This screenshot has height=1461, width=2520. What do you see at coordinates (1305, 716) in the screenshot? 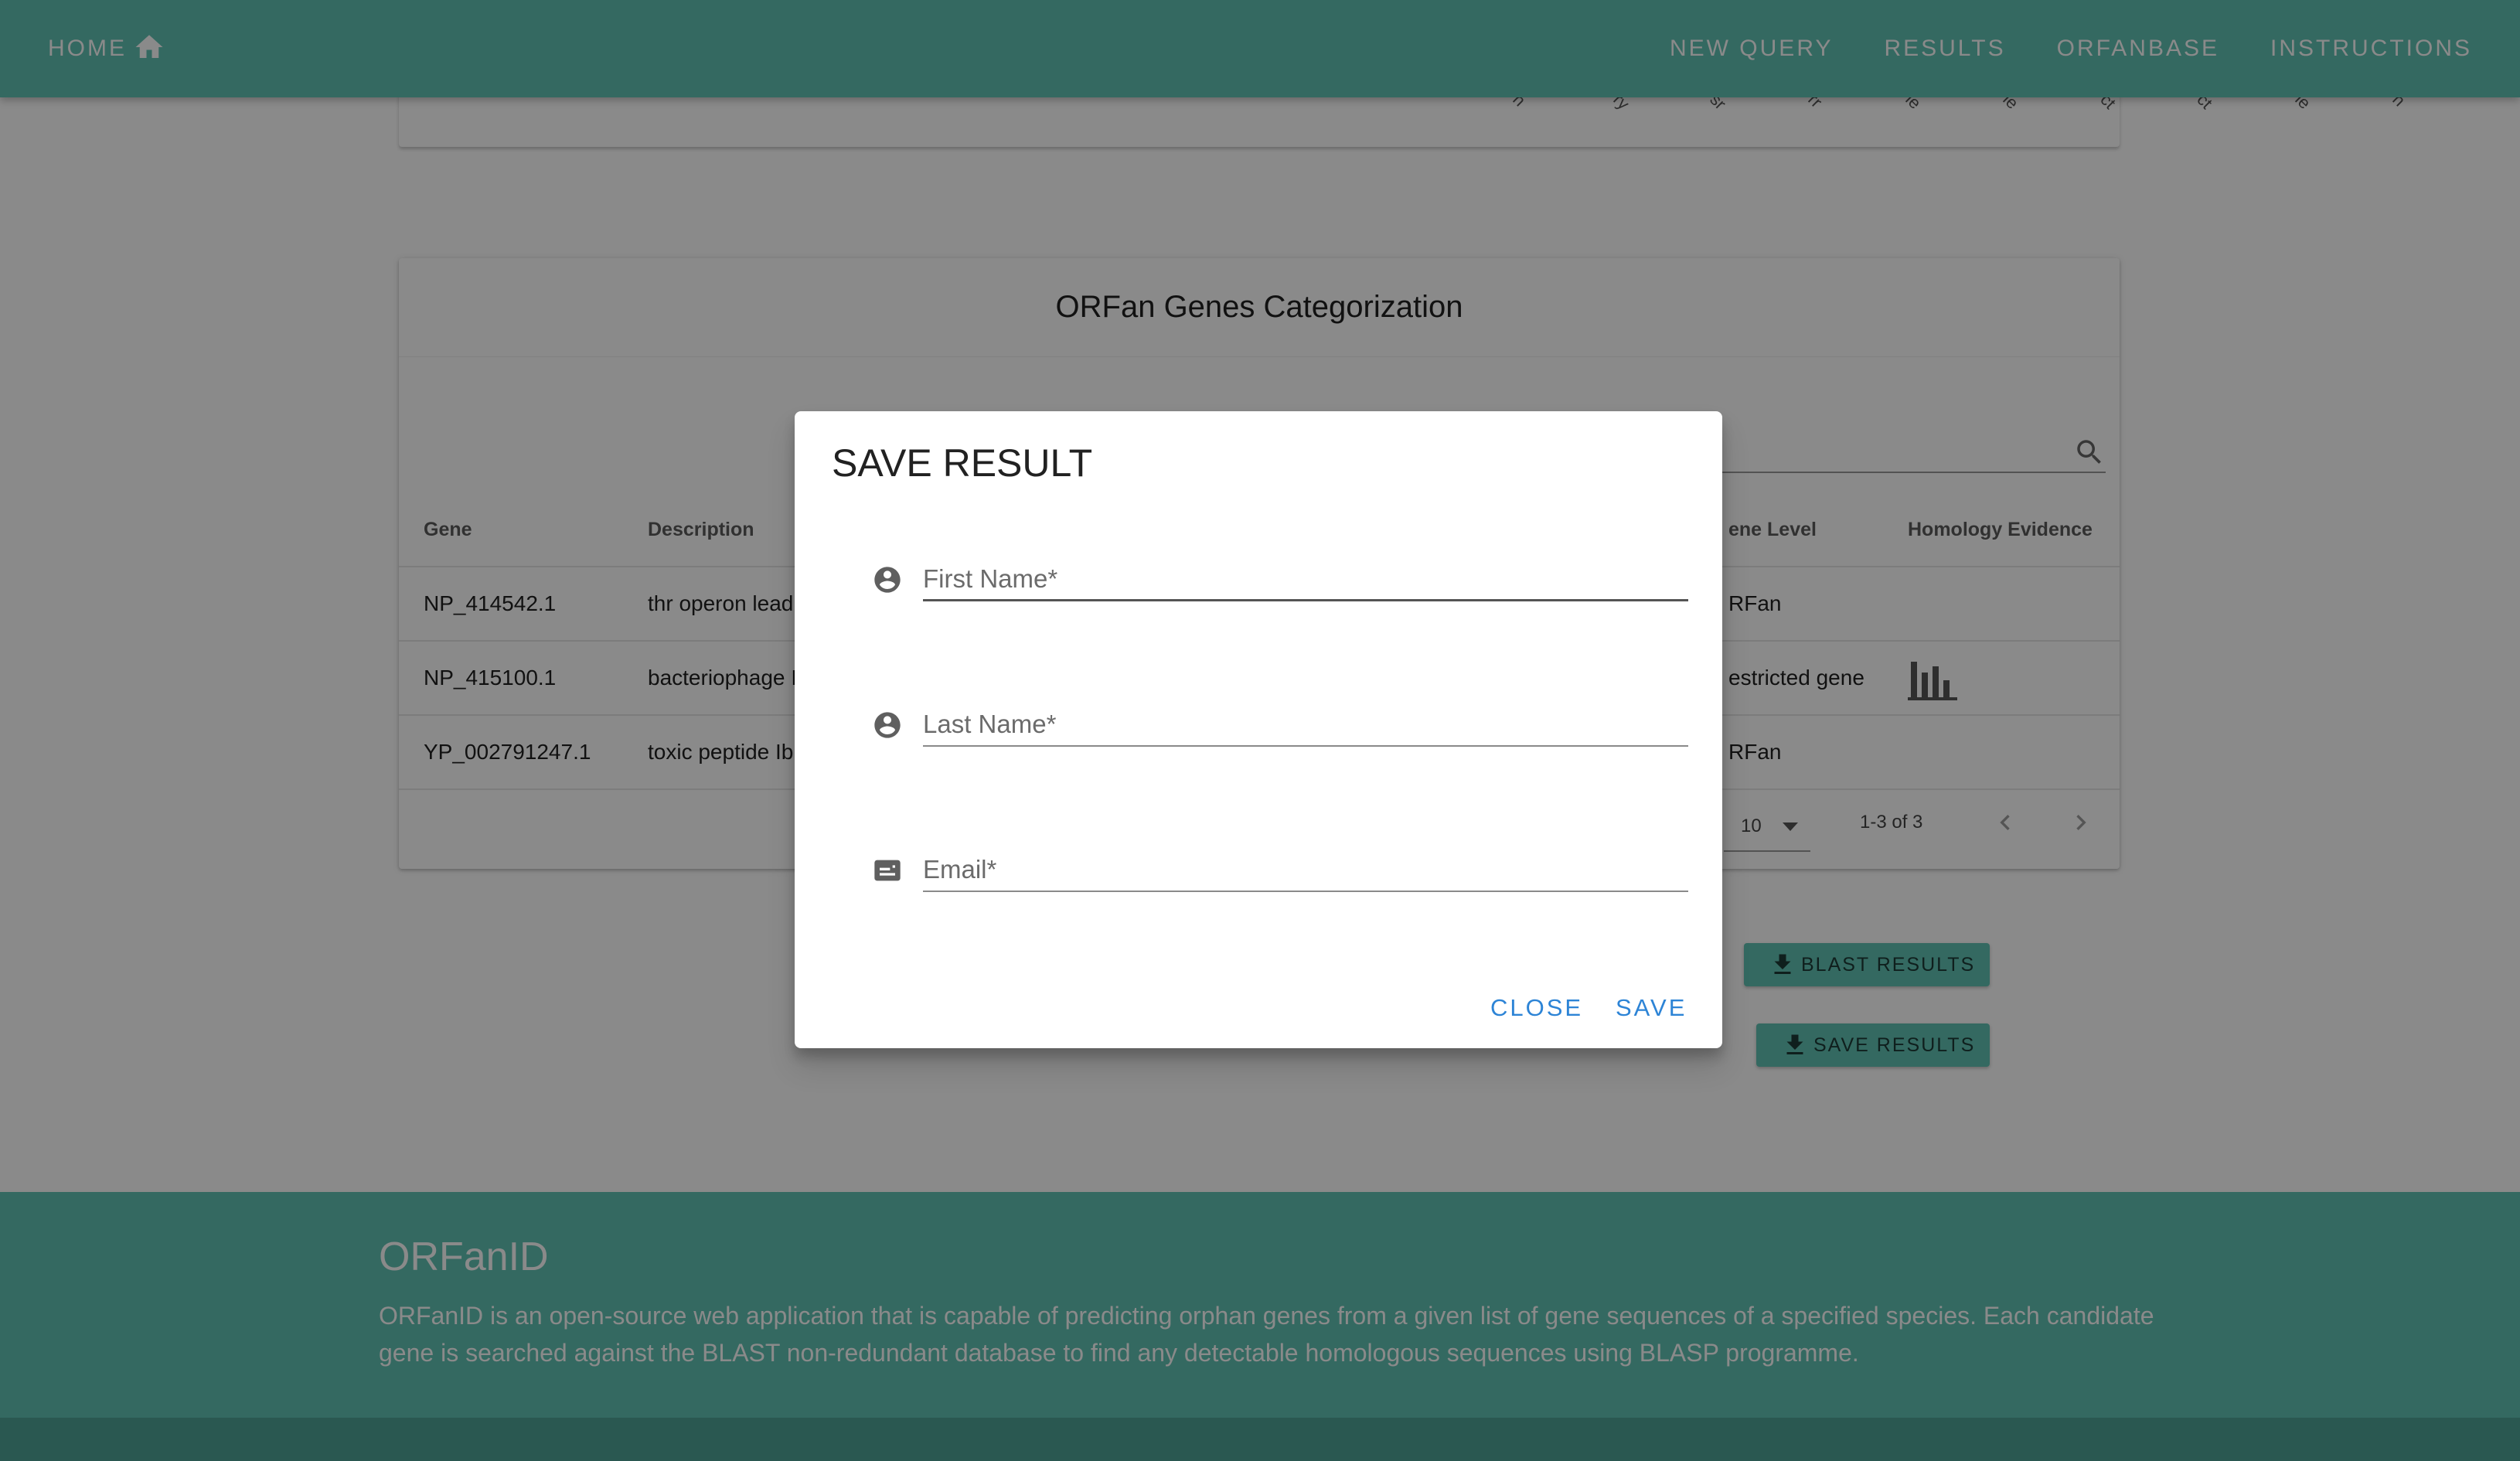
I see `last-name-input` at bounding box center [1305, 716].